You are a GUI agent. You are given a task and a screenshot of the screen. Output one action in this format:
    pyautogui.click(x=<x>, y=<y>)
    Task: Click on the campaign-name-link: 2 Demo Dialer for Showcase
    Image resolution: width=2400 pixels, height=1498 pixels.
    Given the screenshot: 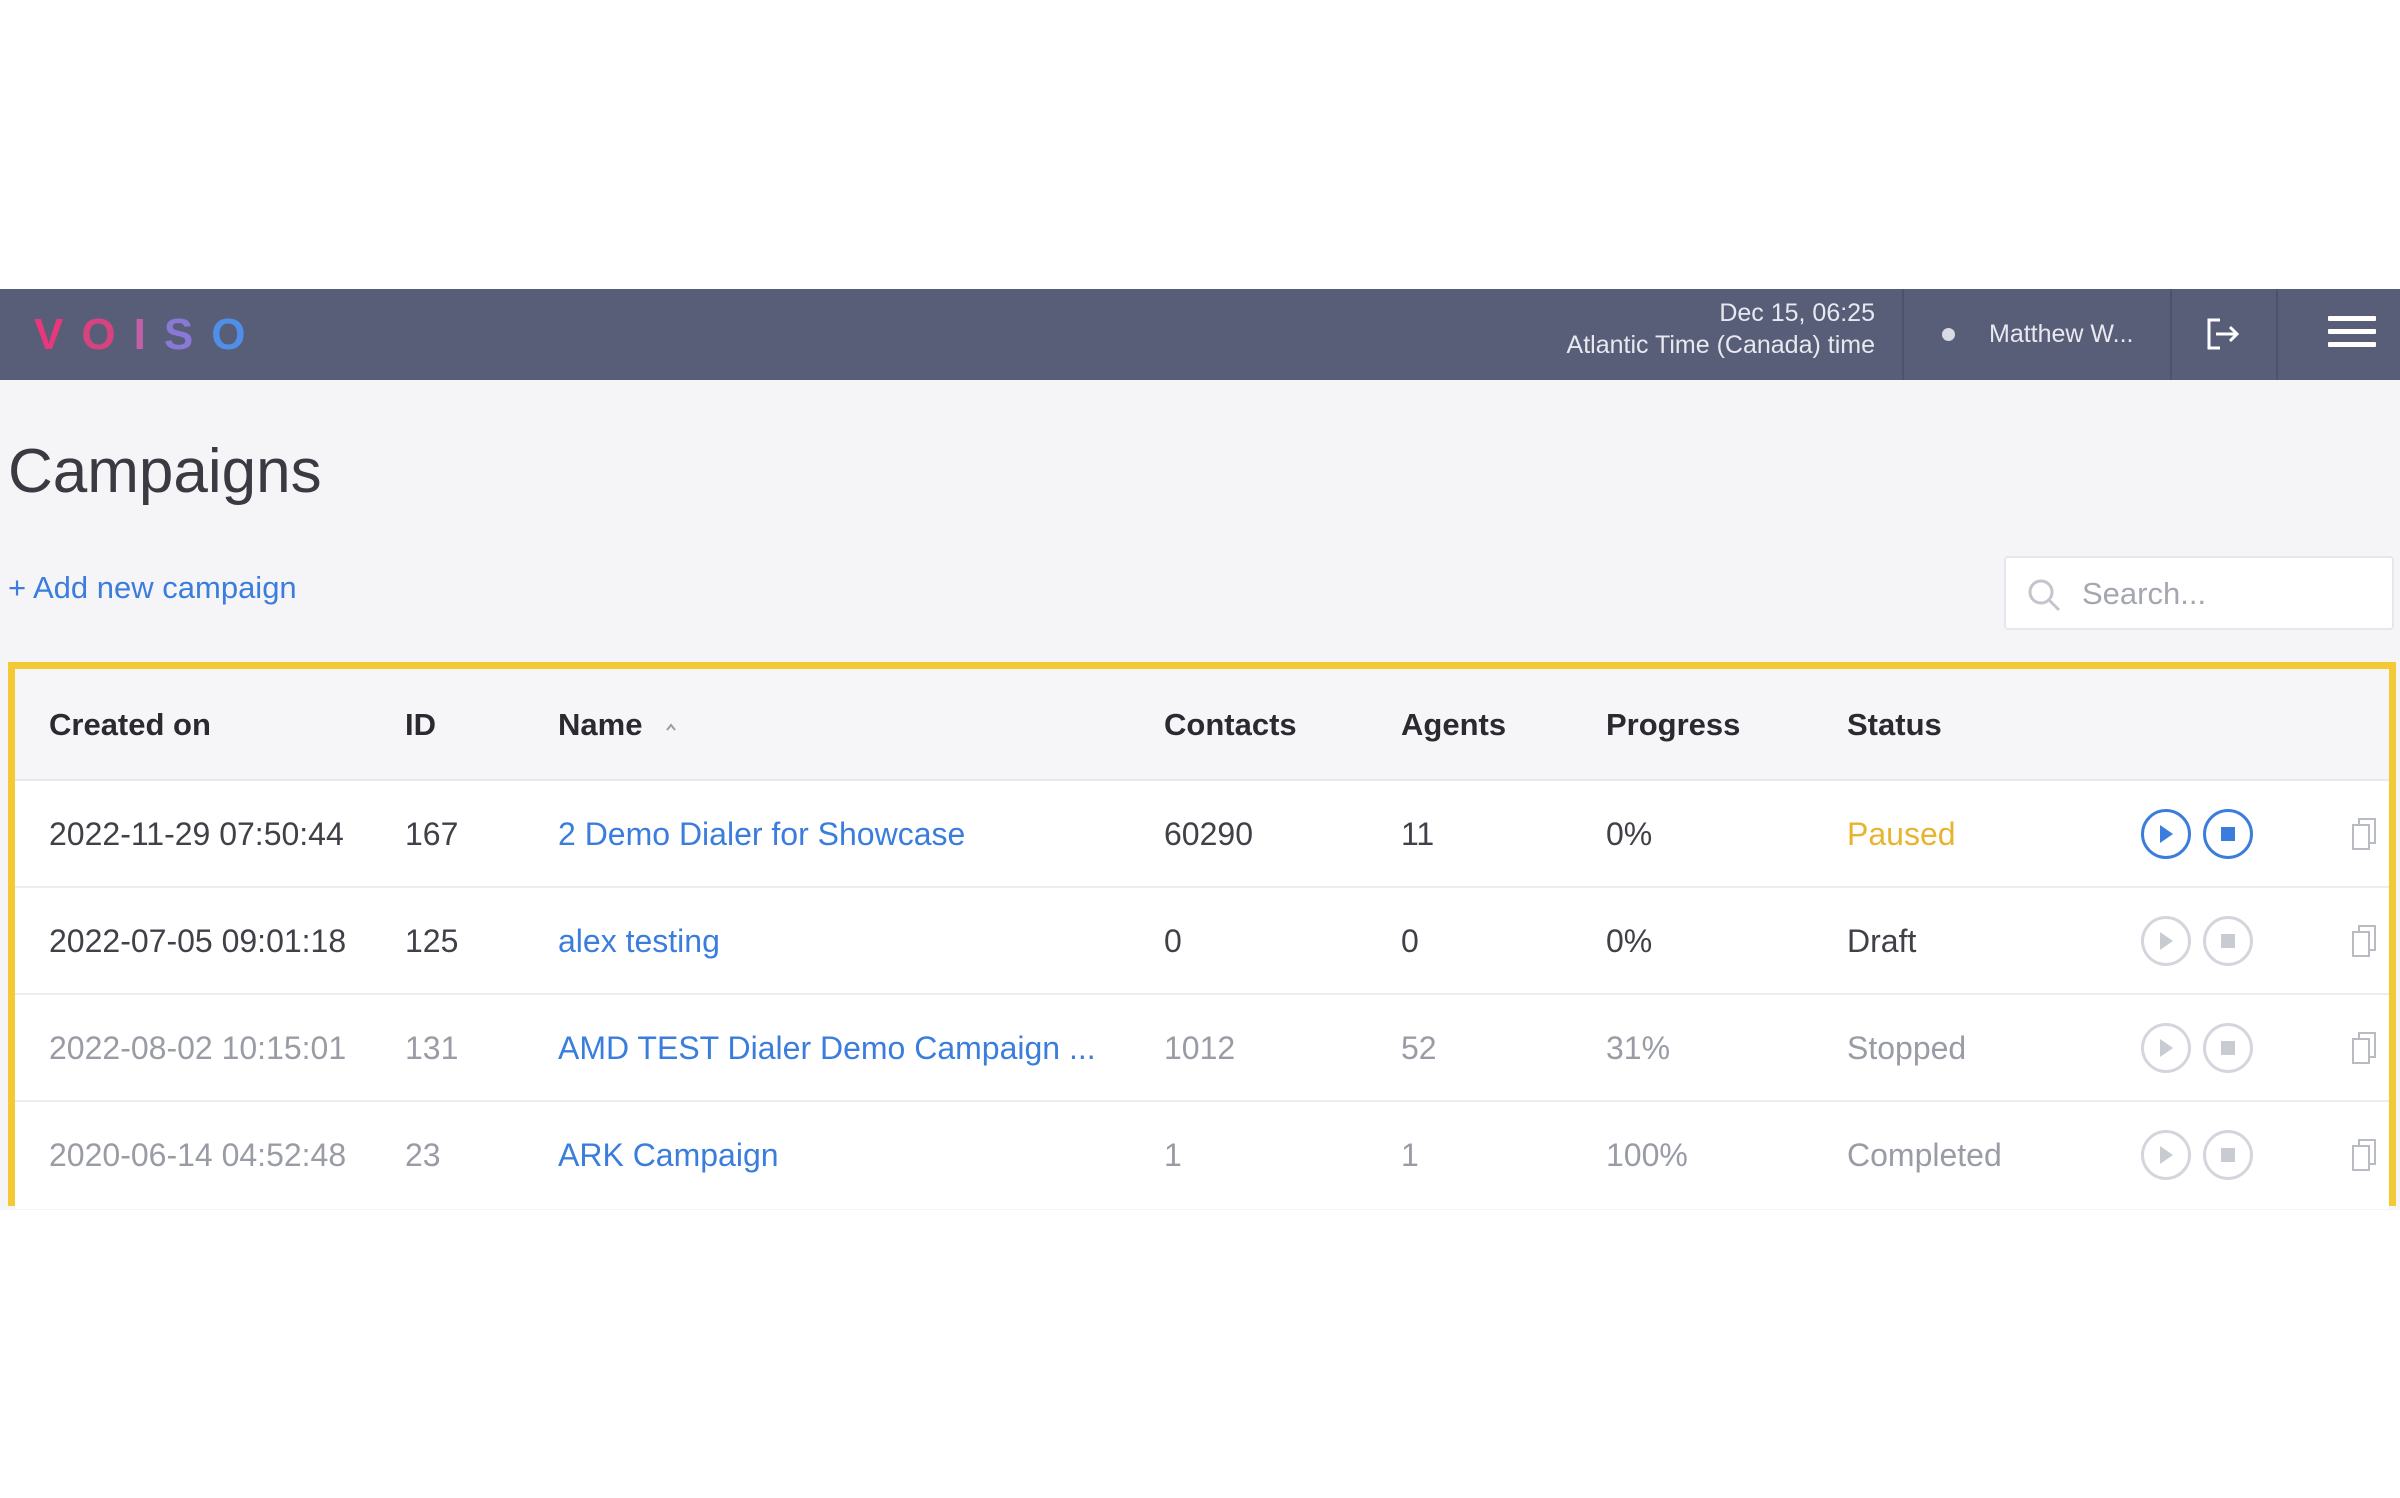 What is the action you would take?
    pyautogui.click(x=761, y=834)
    